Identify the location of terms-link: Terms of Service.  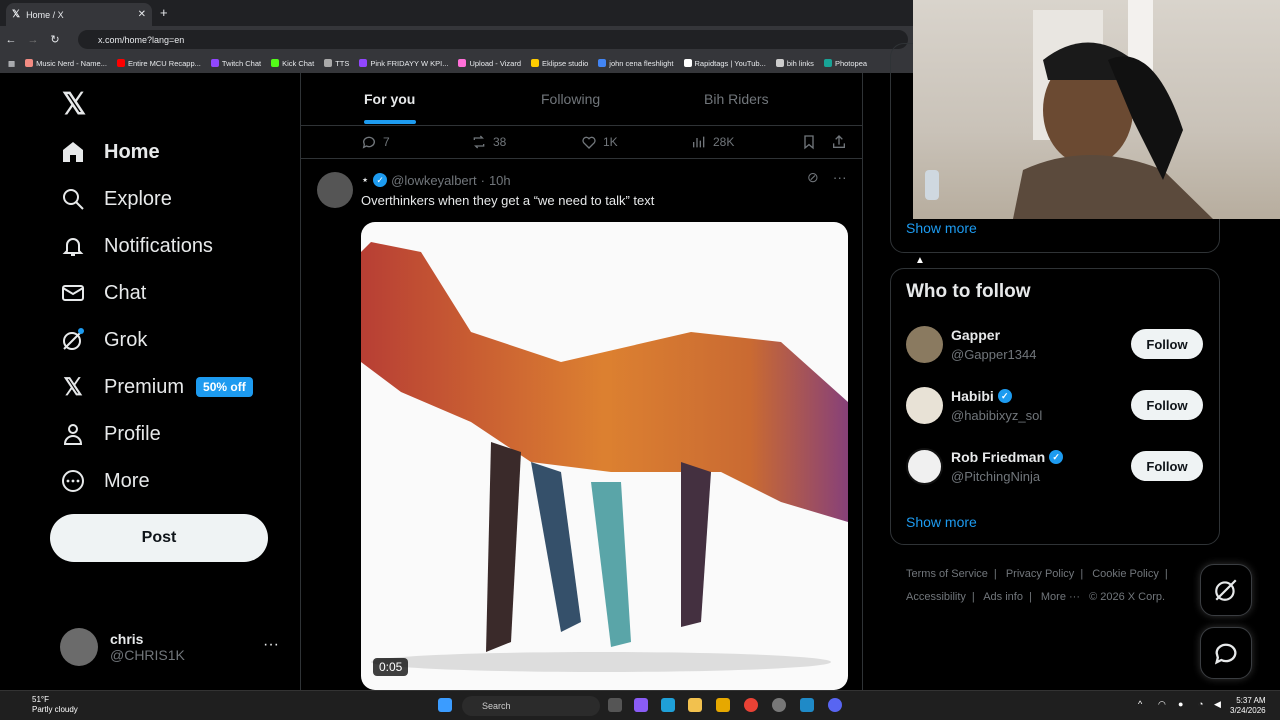
(947, 574).